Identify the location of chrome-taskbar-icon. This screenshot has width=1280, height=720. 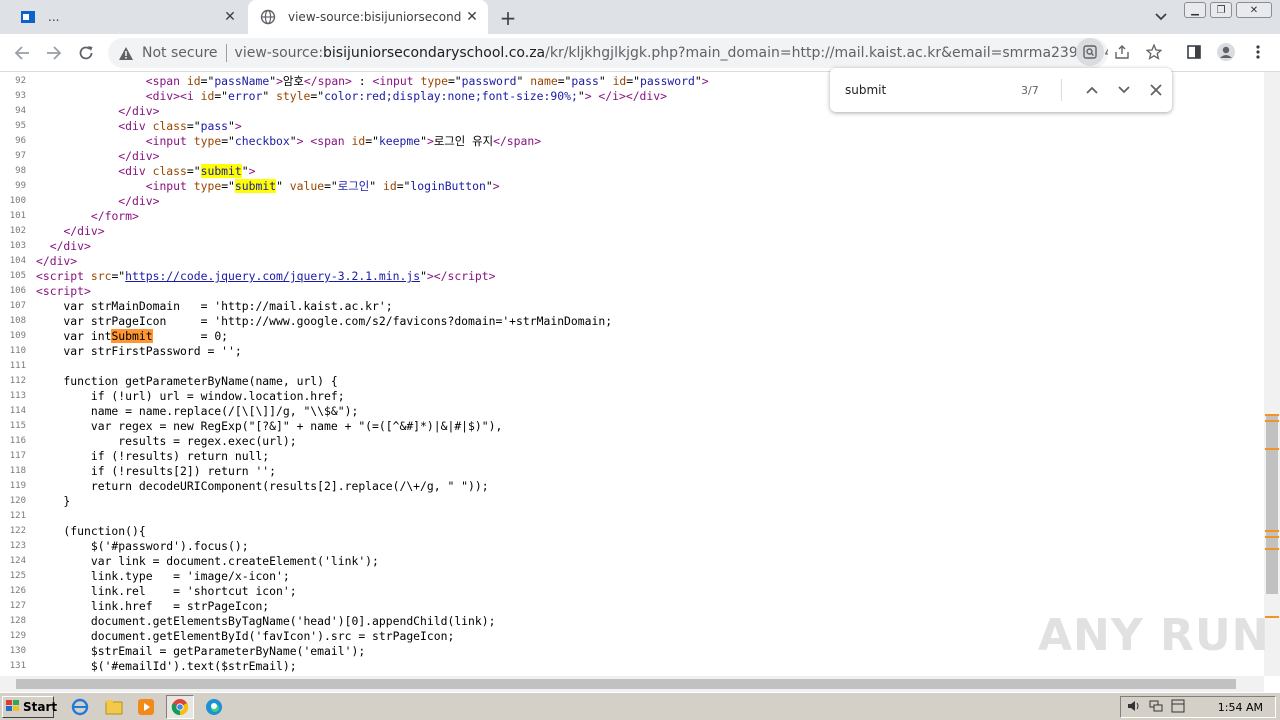
(180, 707).